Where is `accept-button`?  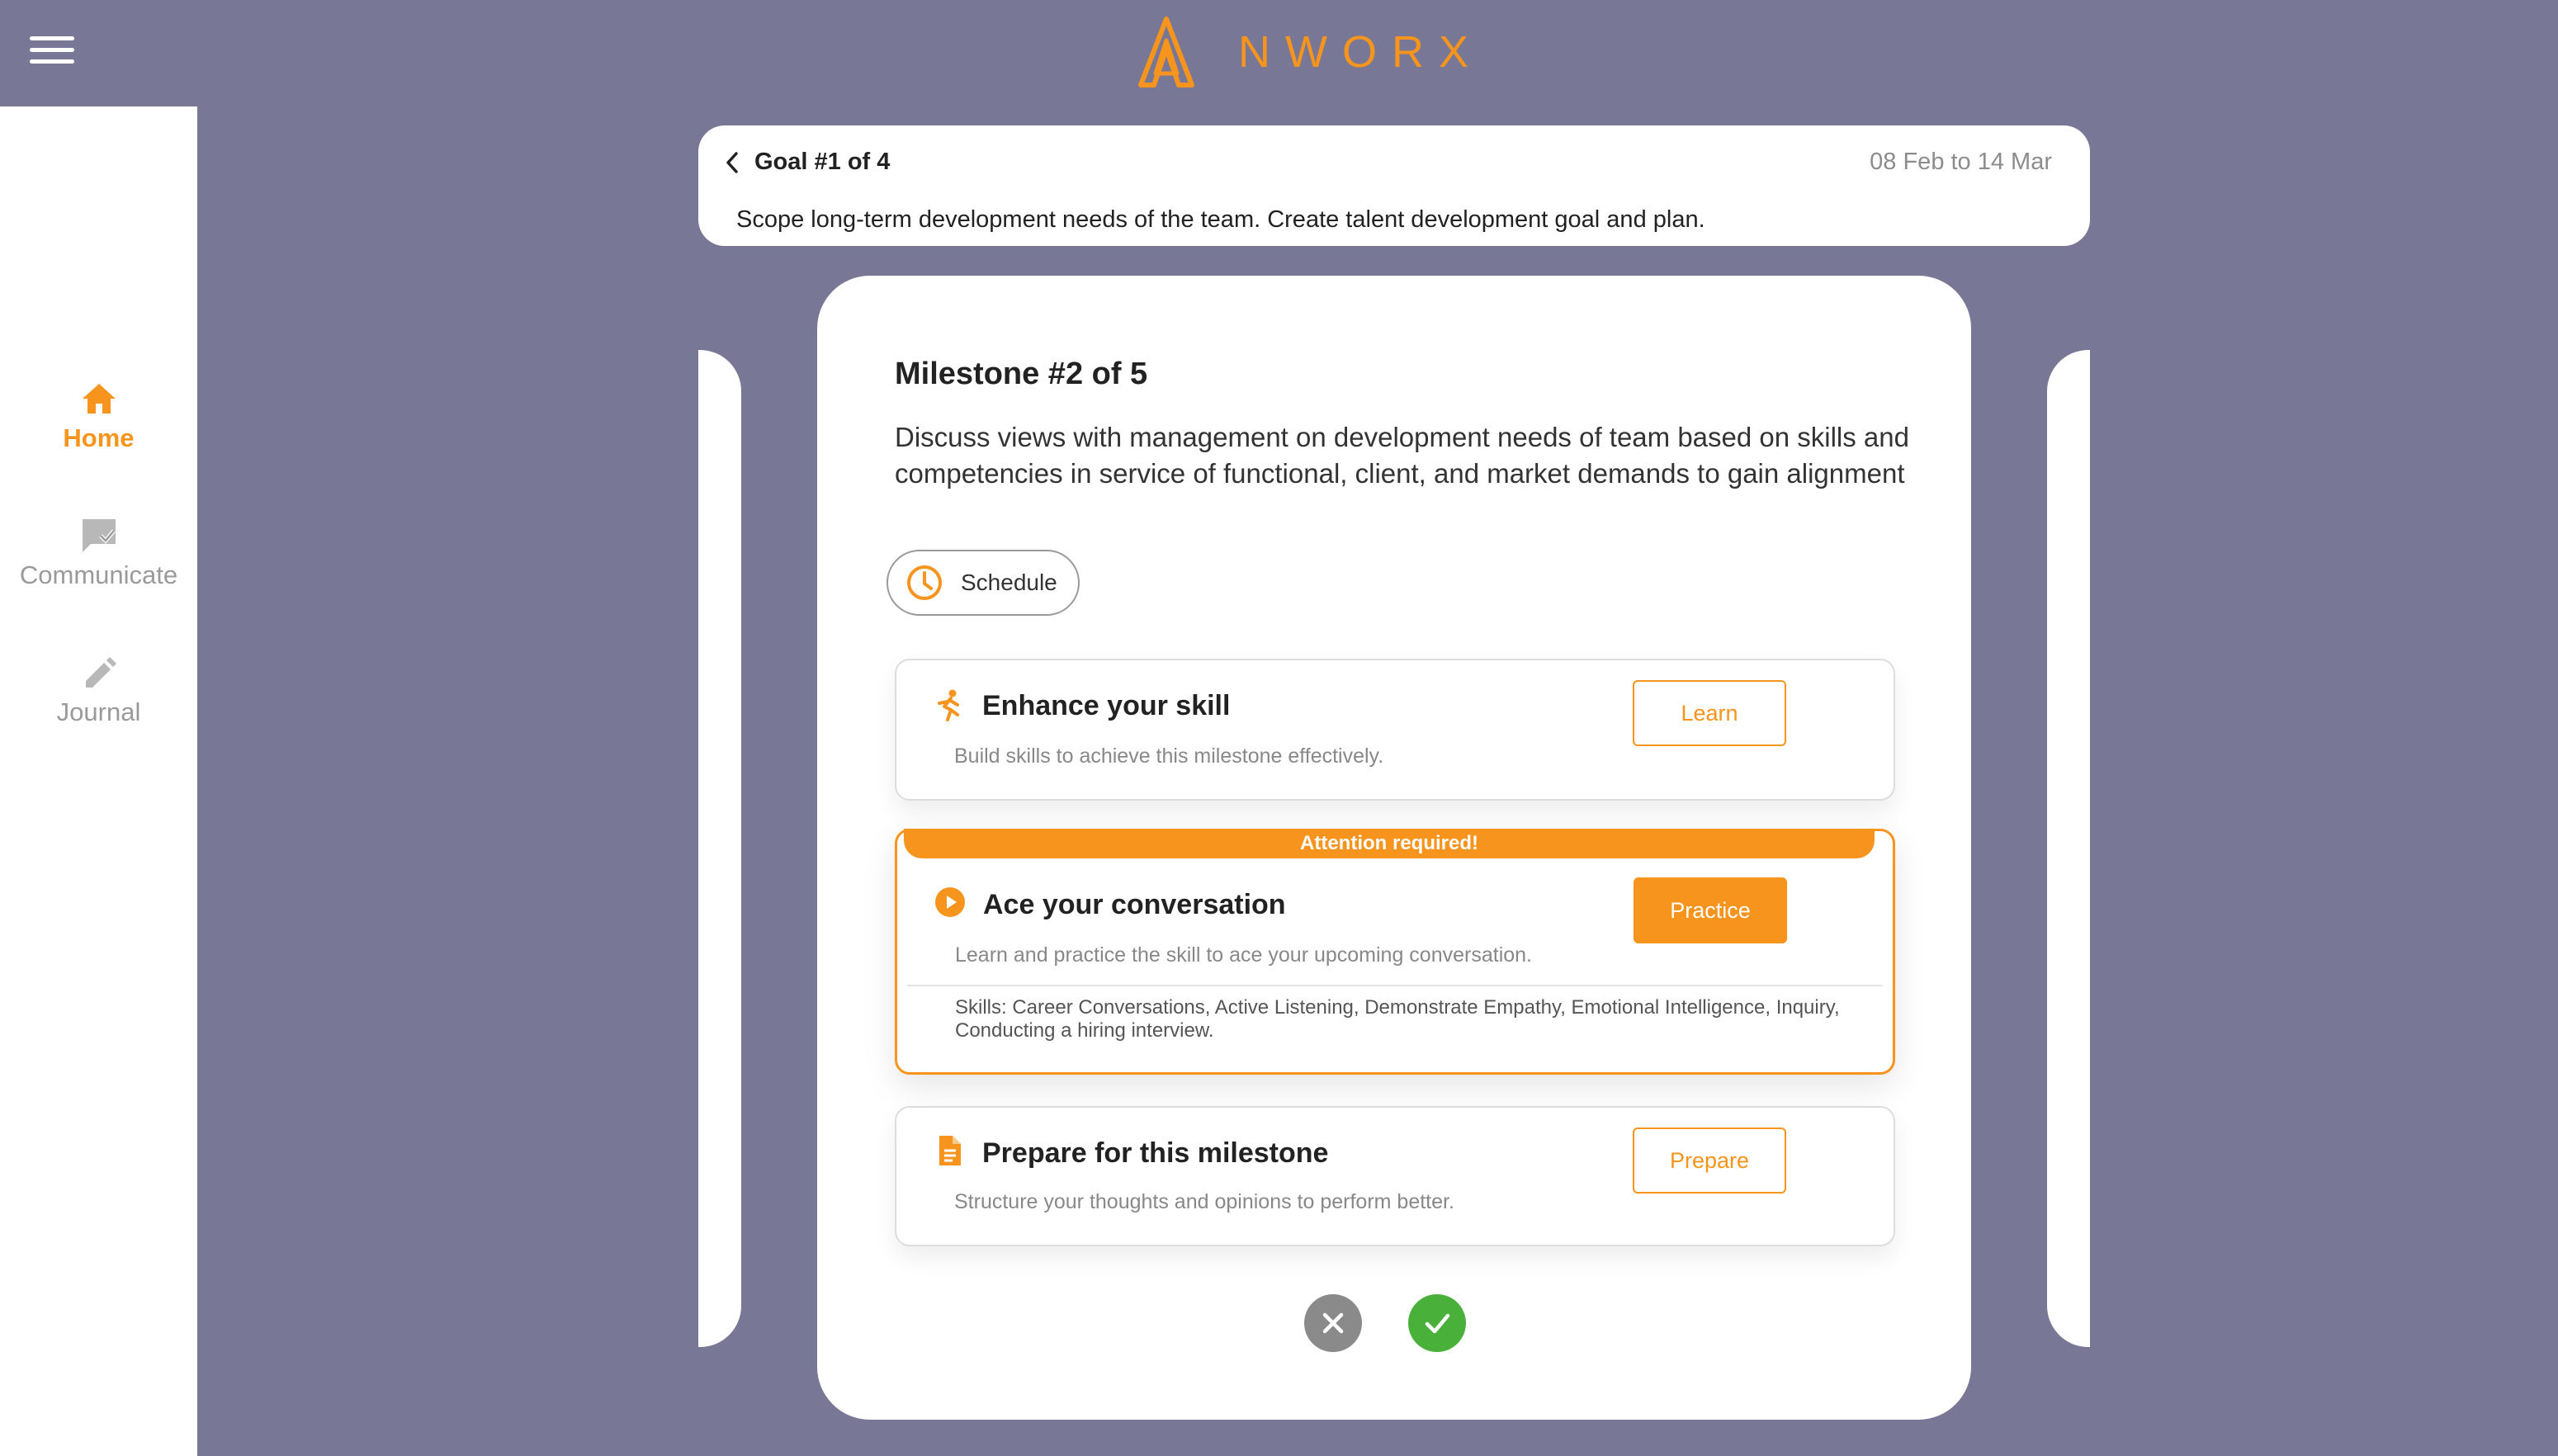
accept-button is located at coordinates (1437, 1323).